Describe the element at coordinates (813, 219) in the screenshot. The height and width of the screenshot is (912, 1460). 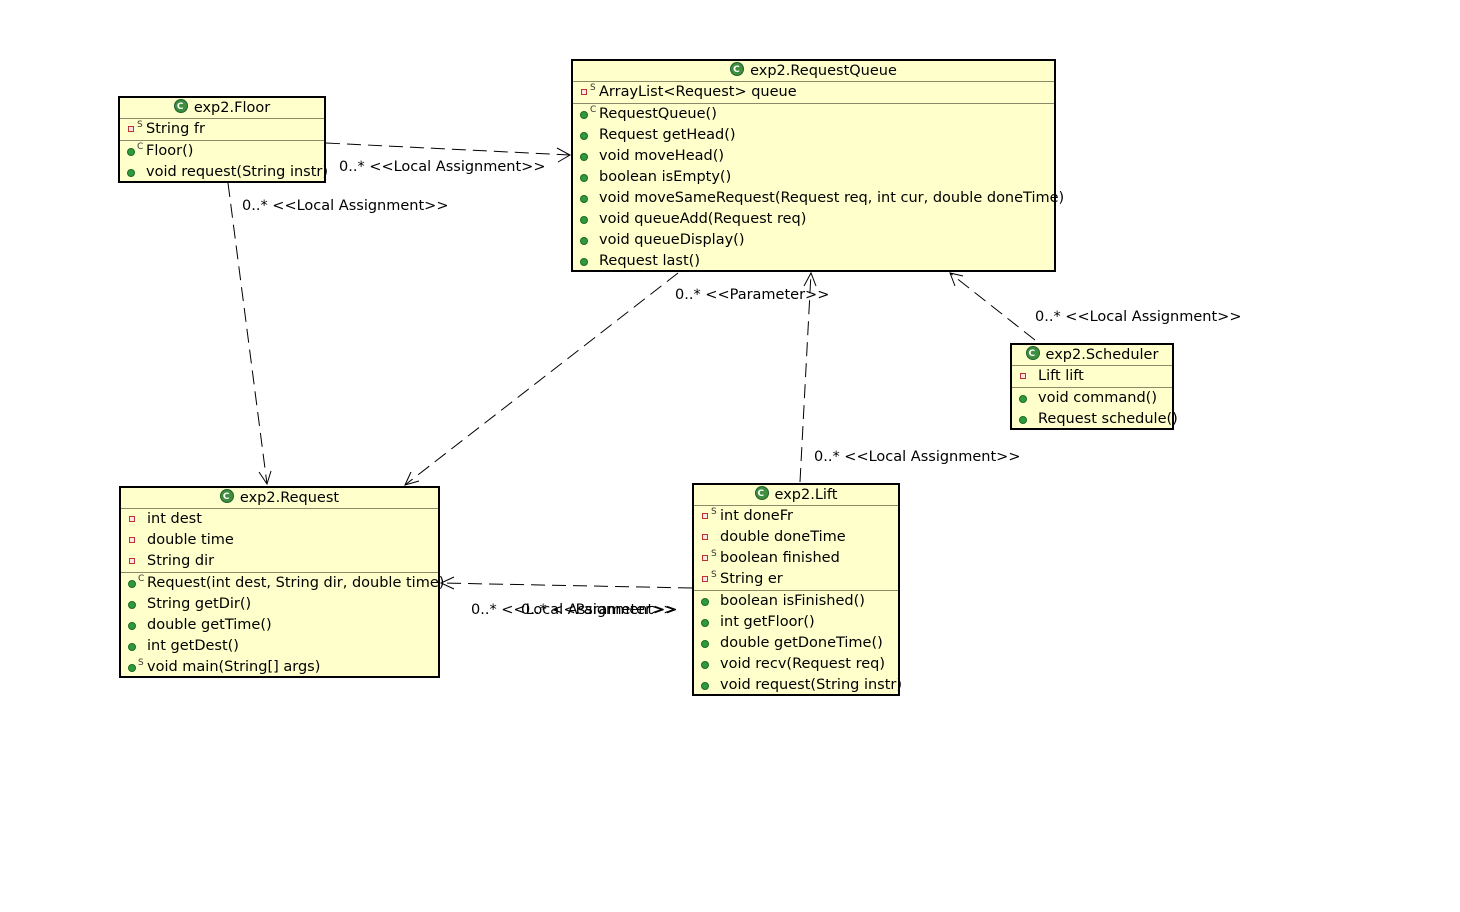
I see `method-row: void queueAdd(Request req)` at that location.